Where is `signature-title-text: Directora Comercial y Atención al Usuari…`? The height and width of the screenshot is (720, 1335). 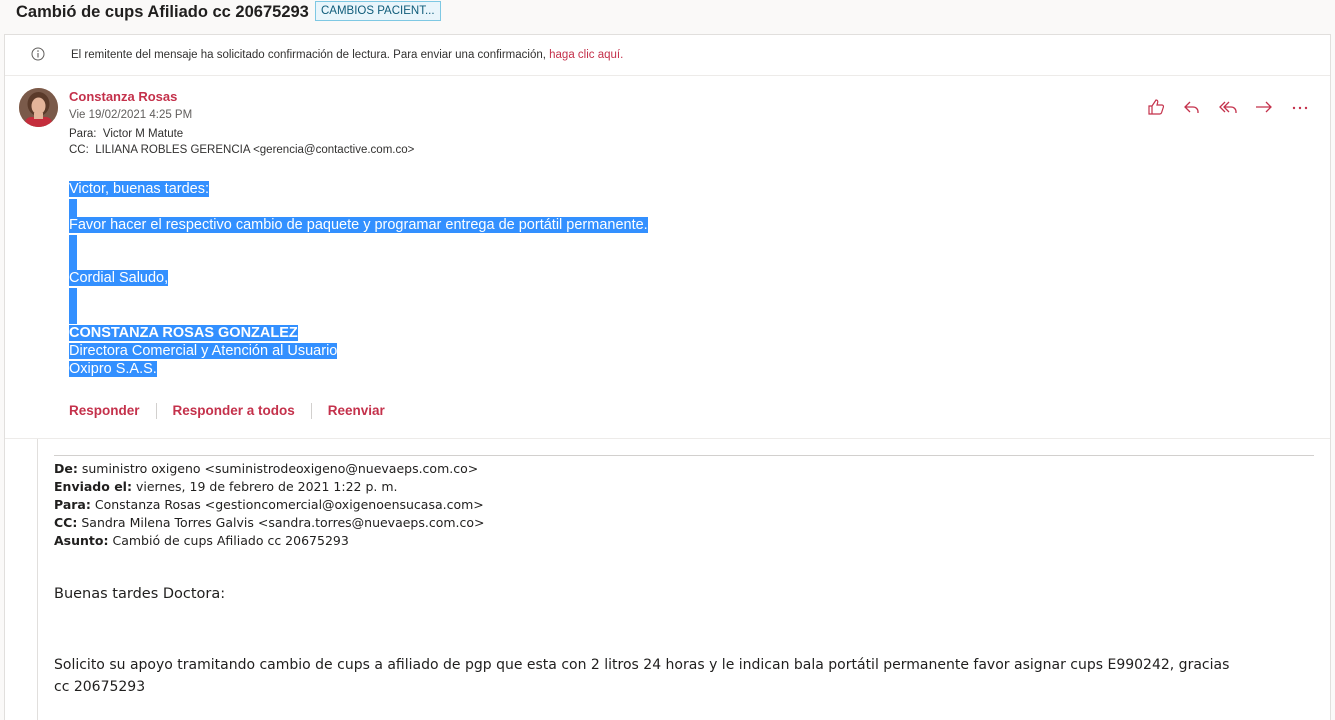 signature-title-text: Directora Comercial y Atención al Usuari… is located at coordinates (203, 351).